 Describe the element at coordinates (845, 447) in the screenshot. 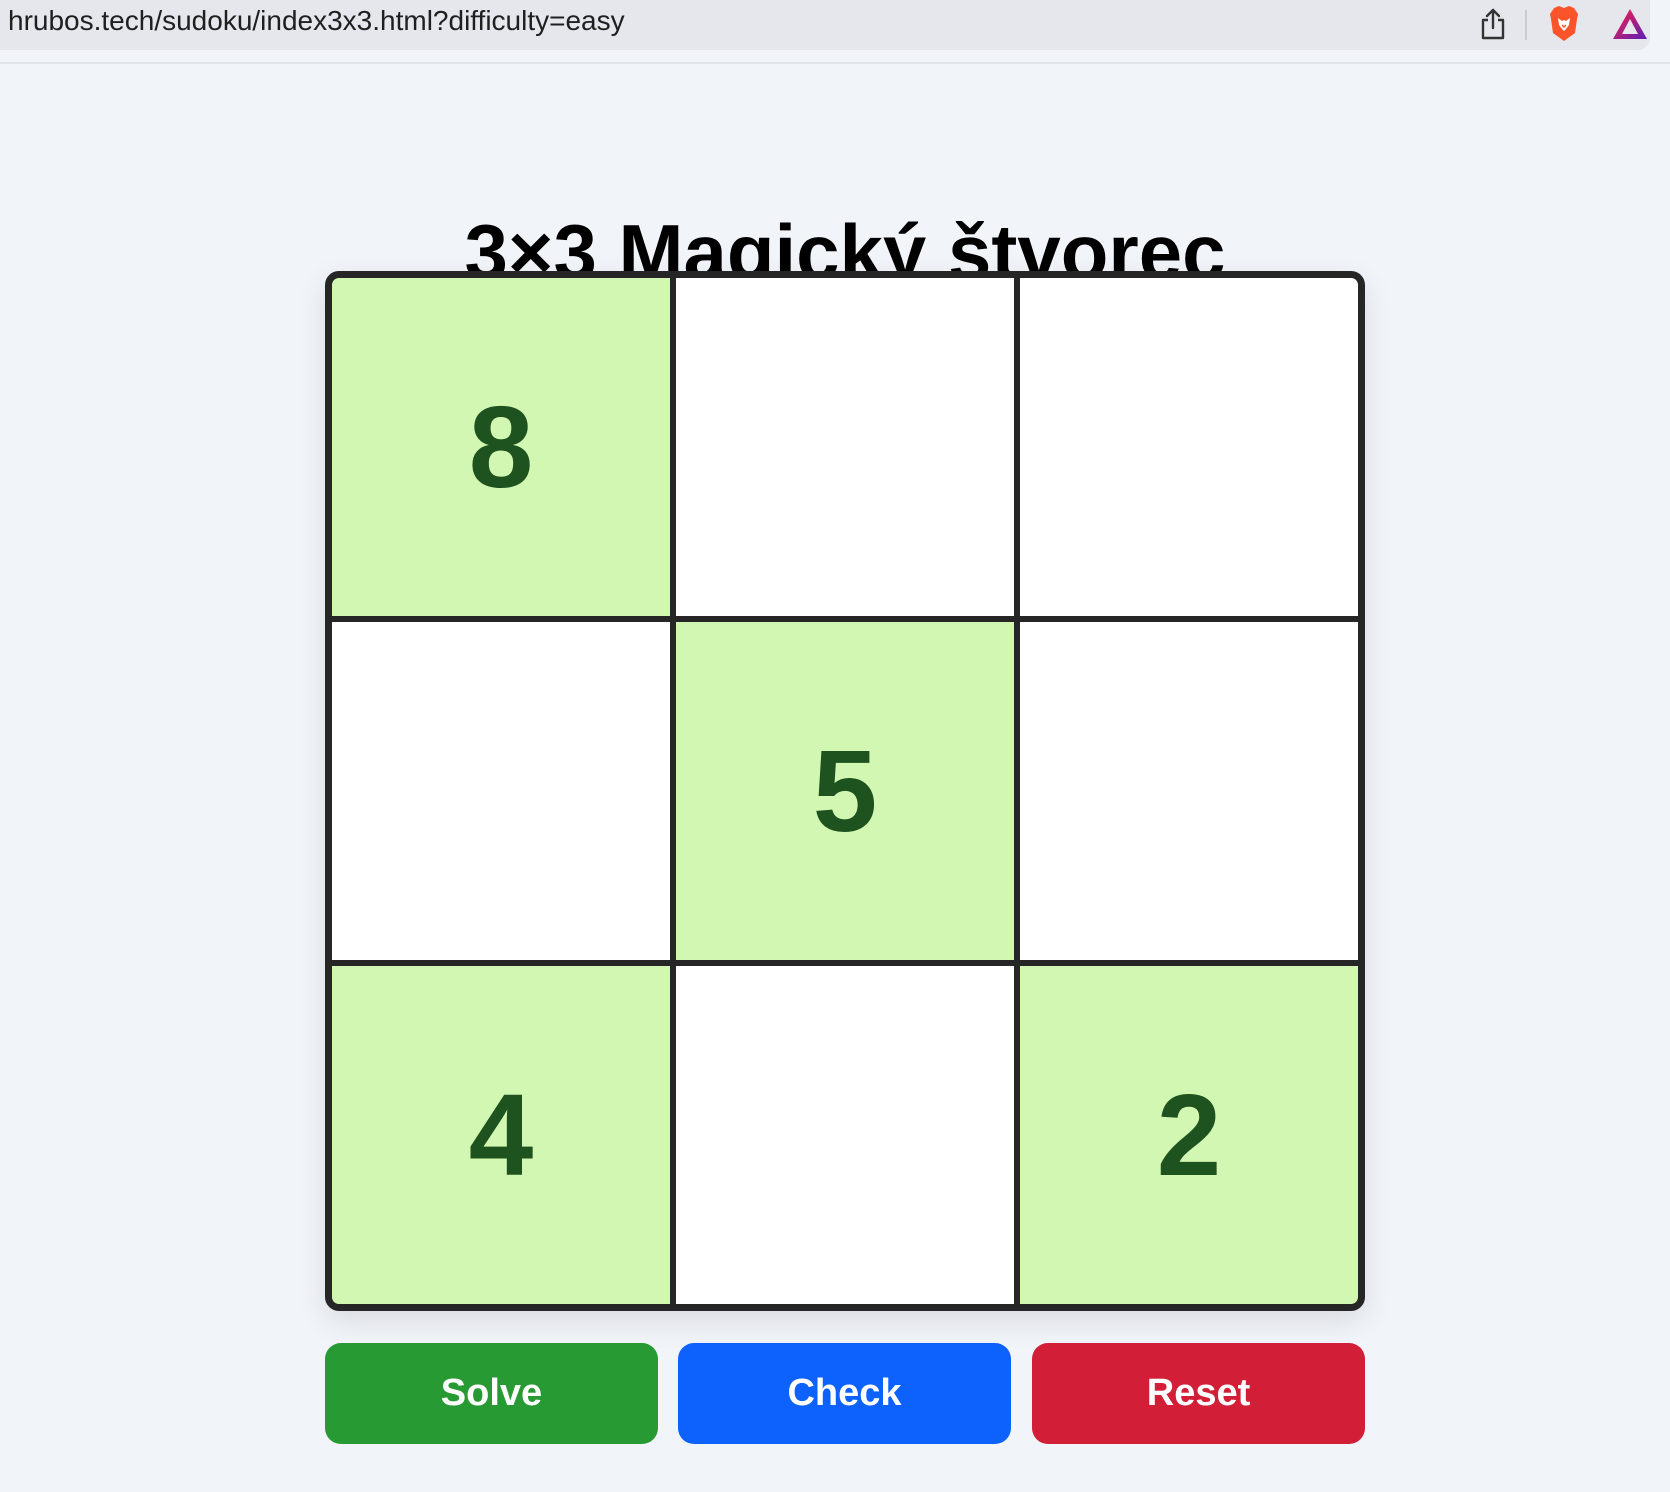

I see `grid-cell-r1c2` at that location.